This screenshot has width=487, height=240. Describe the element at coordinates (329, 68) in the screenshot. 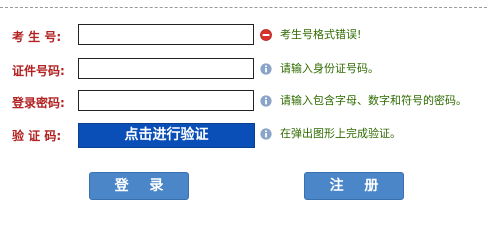

I see `id-number-message: 请输入身份证号码。` at that location.